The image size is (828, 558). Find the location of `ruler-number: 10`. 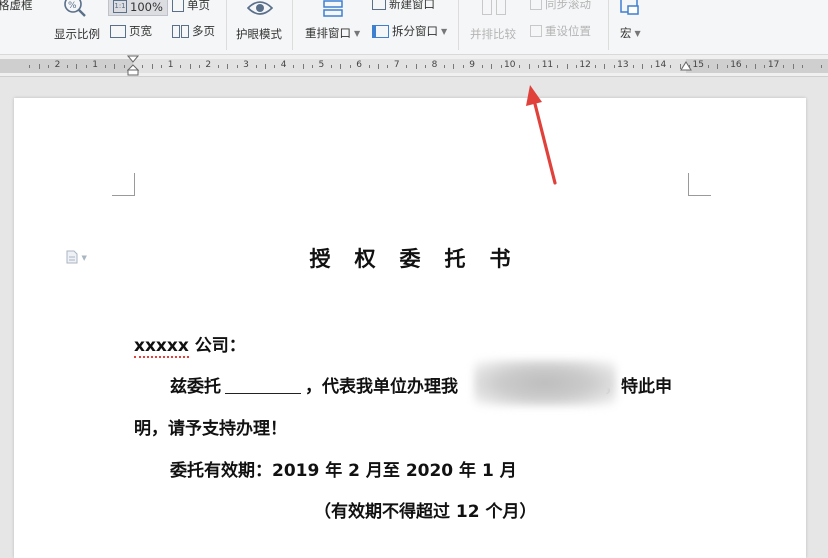

ruler-number: 10 is located at coordinates (510, 65).